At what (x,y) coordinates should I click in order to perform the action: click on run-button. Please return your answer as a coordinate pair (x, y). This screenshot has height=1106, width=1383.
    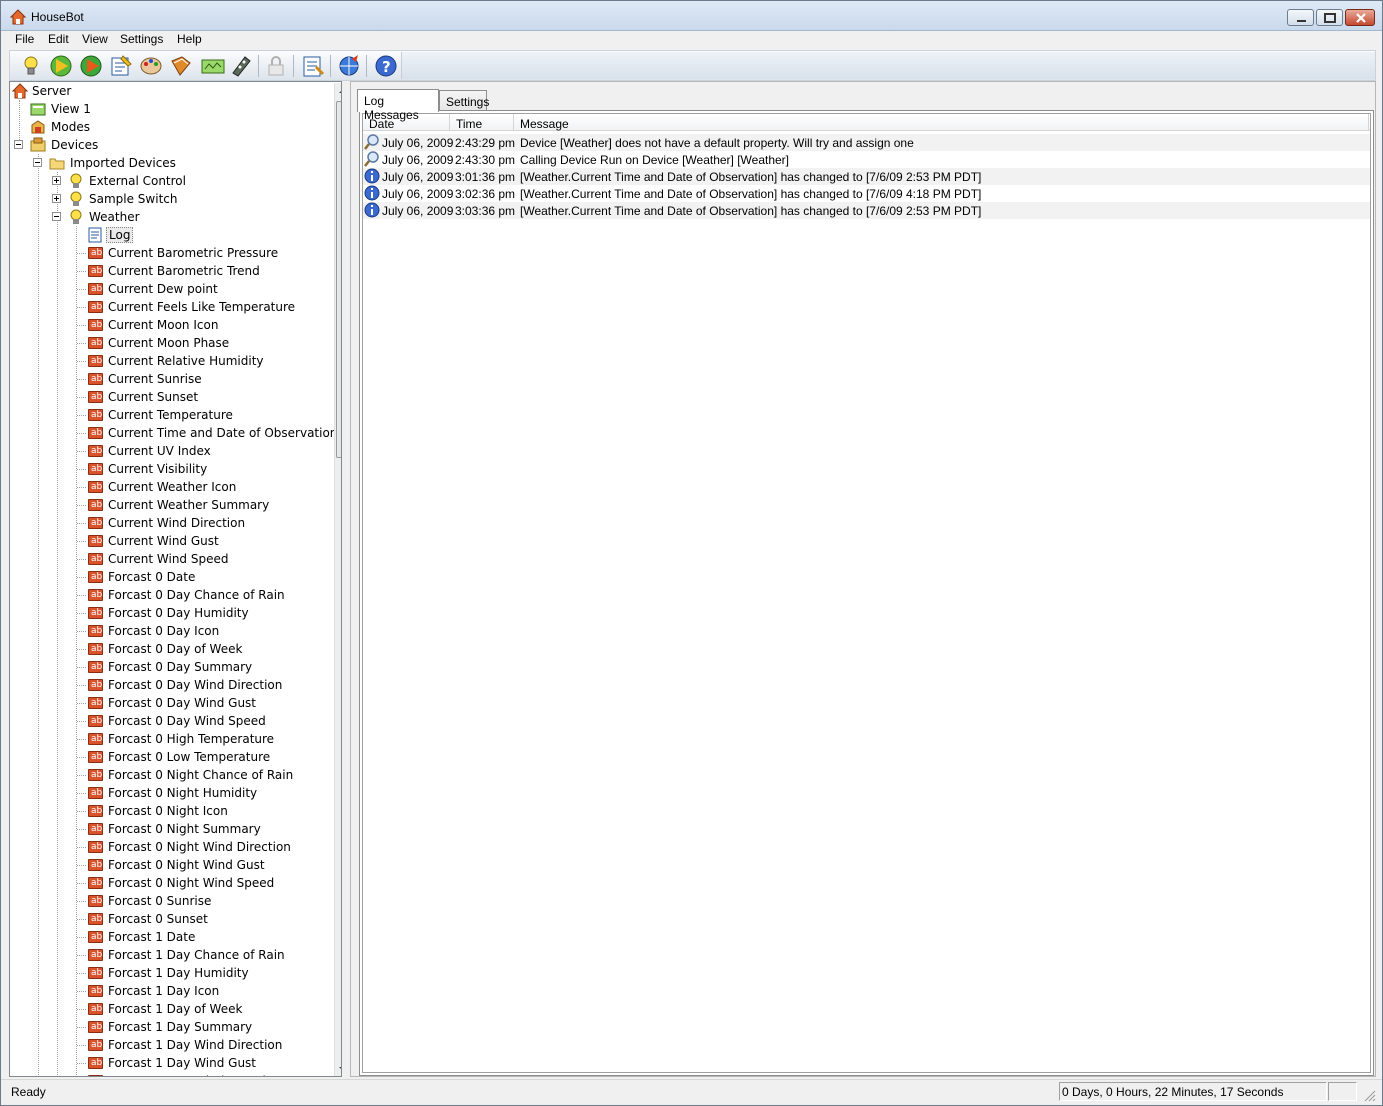
    Looking at the image, I should click on (91, 66).